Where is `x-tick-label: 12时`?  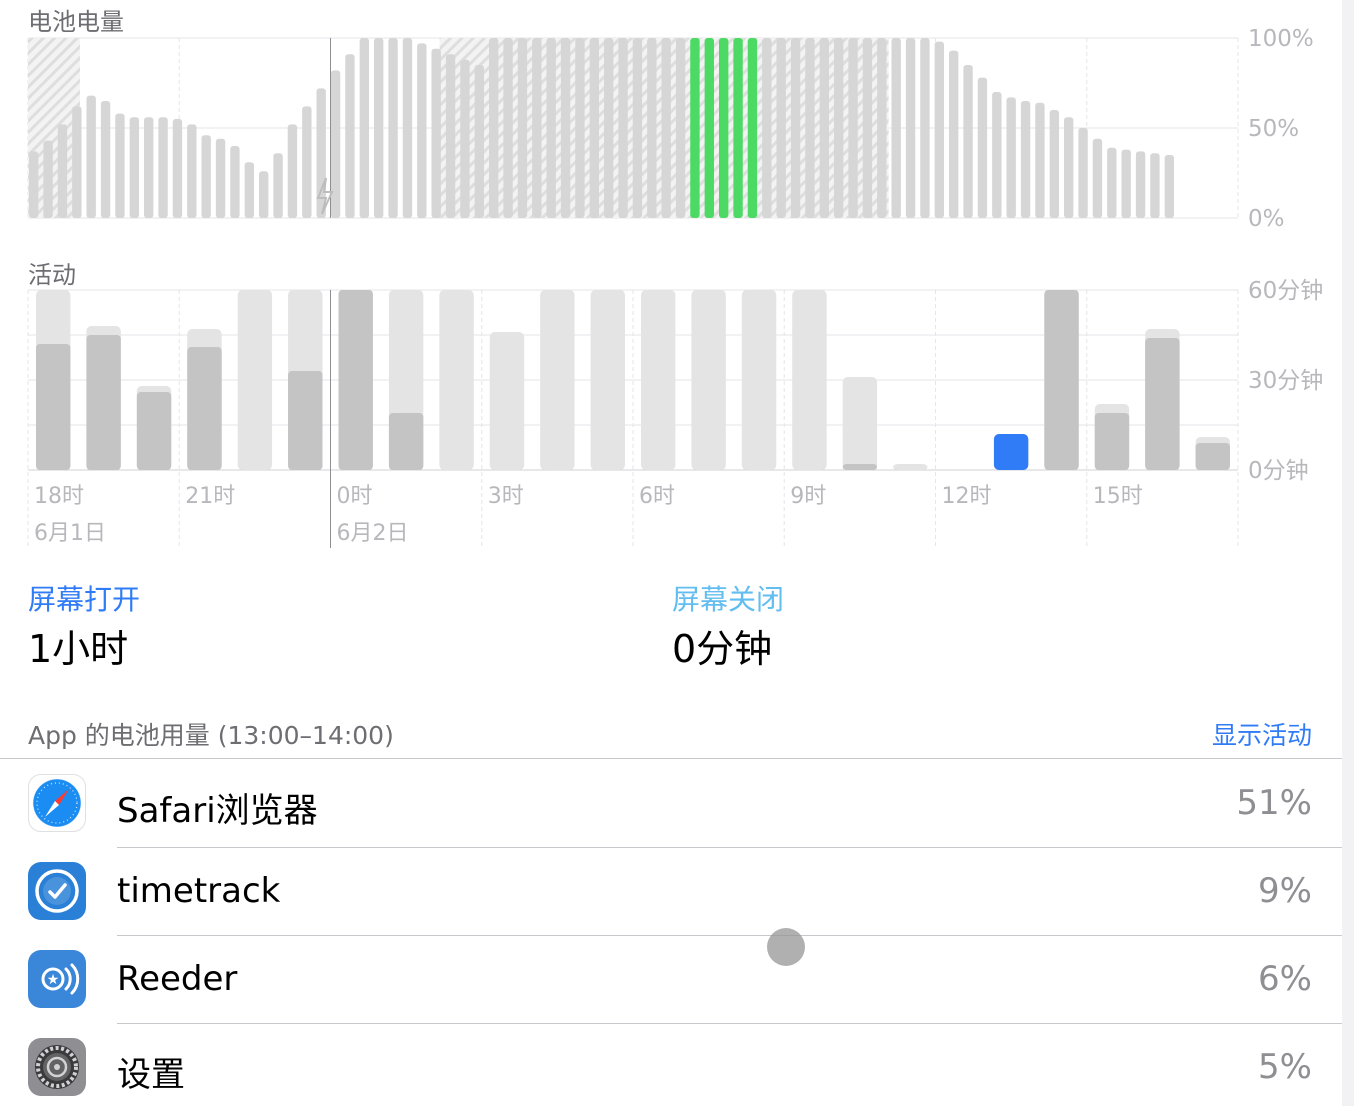 x-tick-label: 12时 is located at coordinates (967, 496).